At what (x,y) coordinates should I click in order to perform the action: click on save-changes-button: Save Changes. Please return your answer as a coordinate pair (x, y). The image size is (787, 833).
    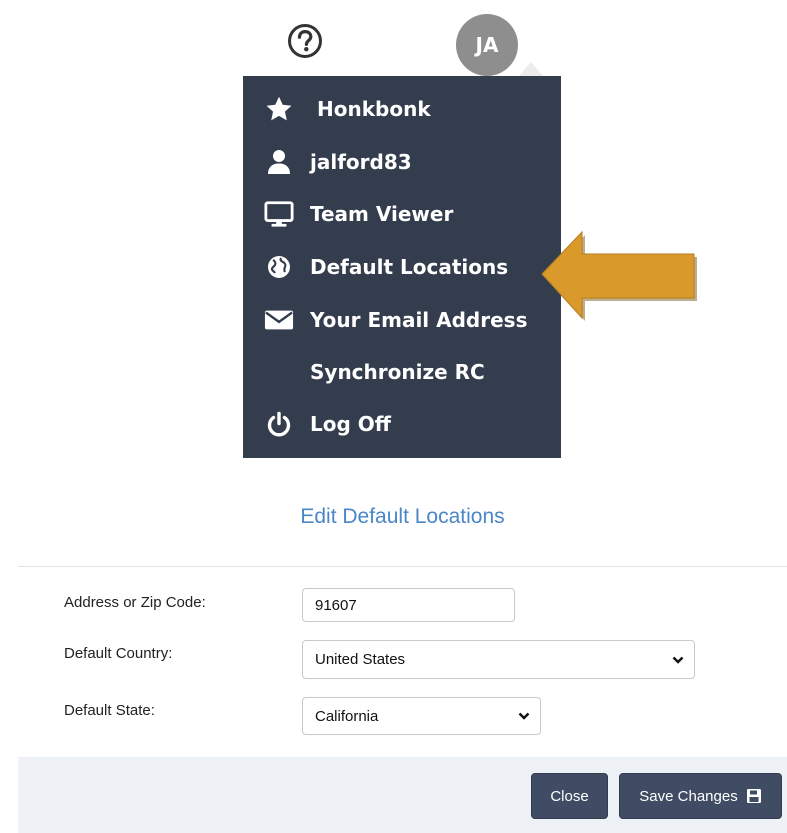
    Looking at the image, I should click on (700, 796).